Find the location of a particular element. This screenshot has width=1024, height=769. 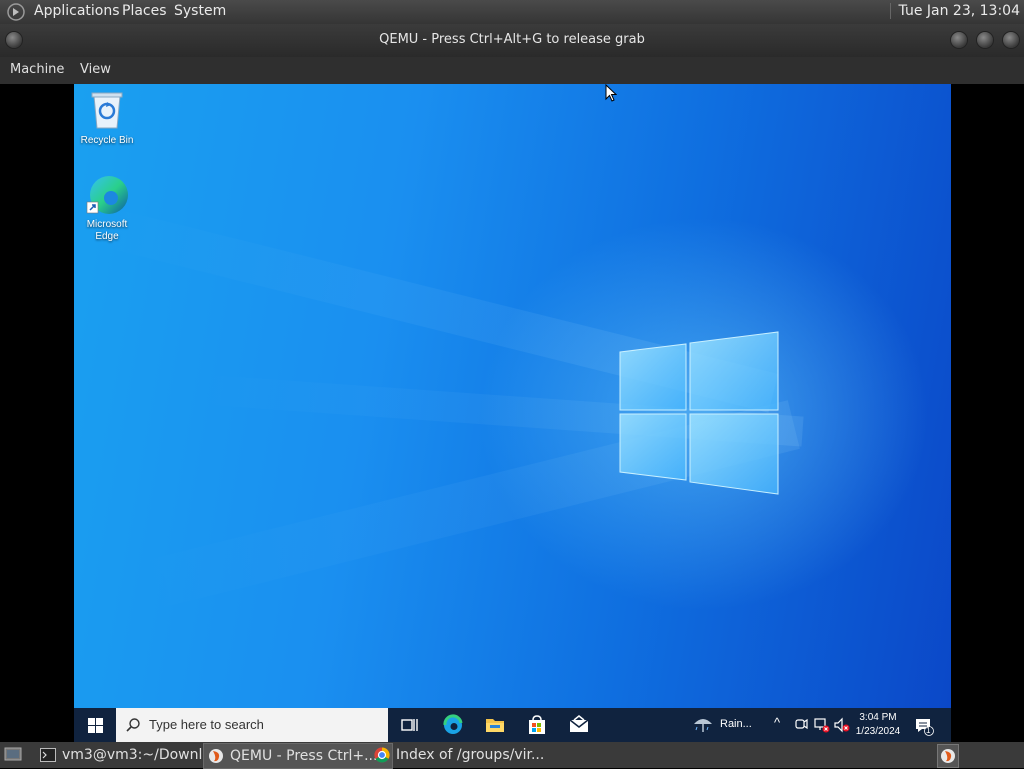

search-icon is located at coordinates (133, 725).